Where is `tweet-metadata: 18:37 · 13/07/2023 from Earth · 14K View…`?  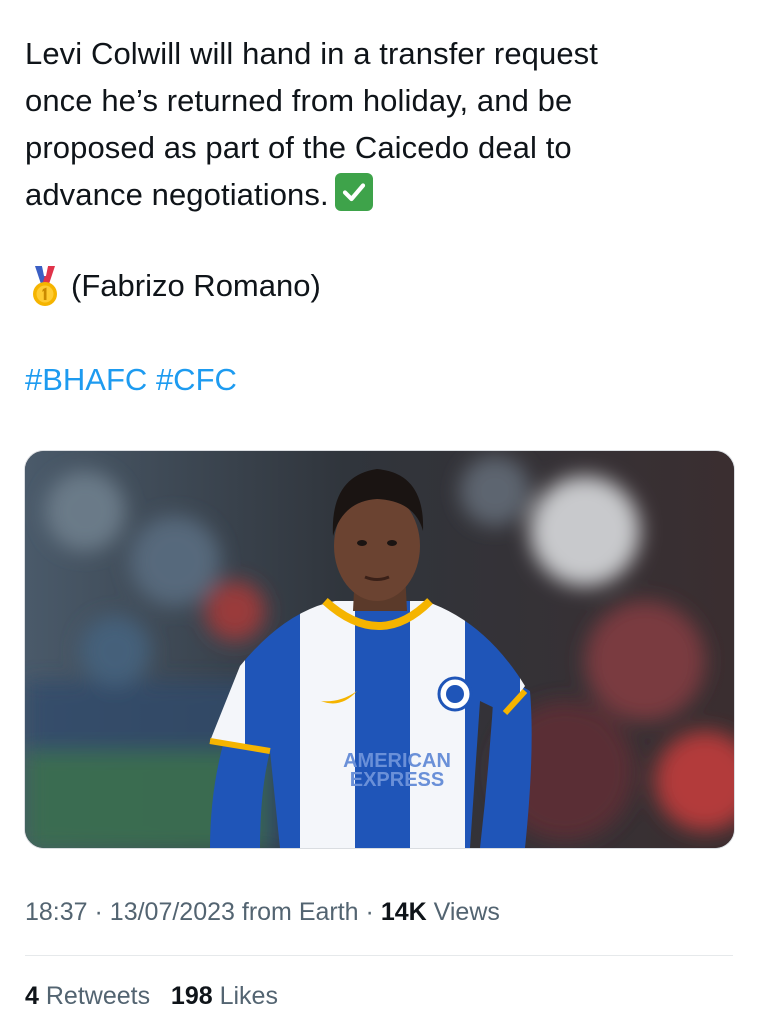
tweet-metadata: 18:37 · 13/07/2023 from Earth · 14K View… is located at coordinates (262, 912).